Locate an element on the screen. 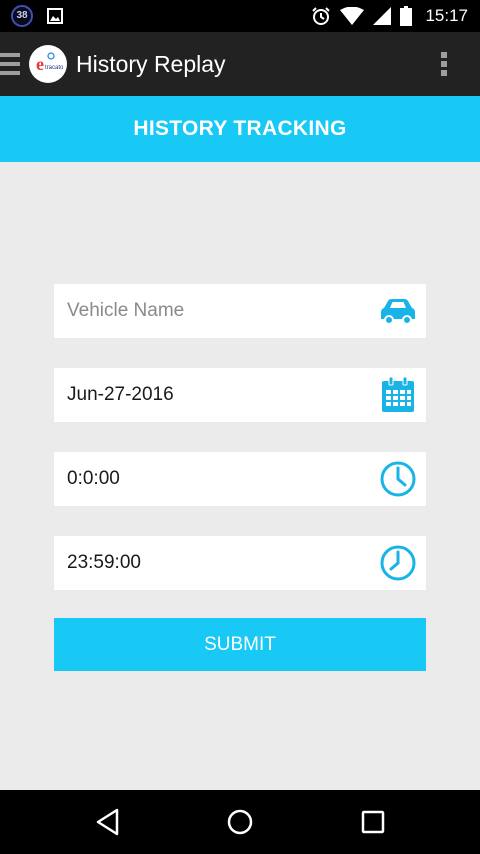 The image size is (480, 854). logo-icon: e tracato is located at coordinates (50, 63).